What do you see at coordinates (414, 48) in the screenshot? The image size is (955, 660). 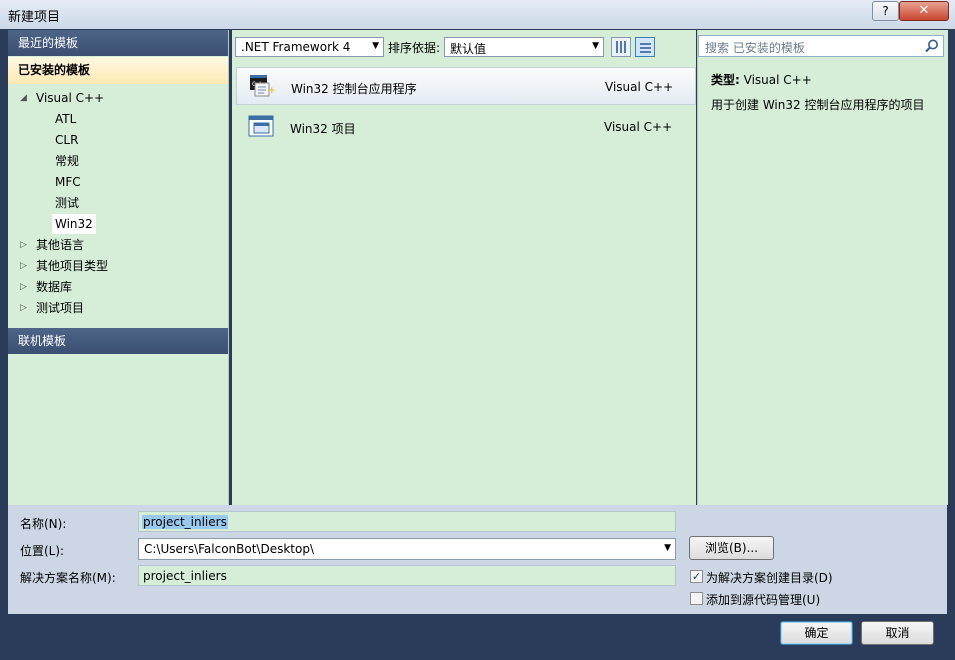 I see `sort-label: 排序依据:` at bounding box center [414, 48].